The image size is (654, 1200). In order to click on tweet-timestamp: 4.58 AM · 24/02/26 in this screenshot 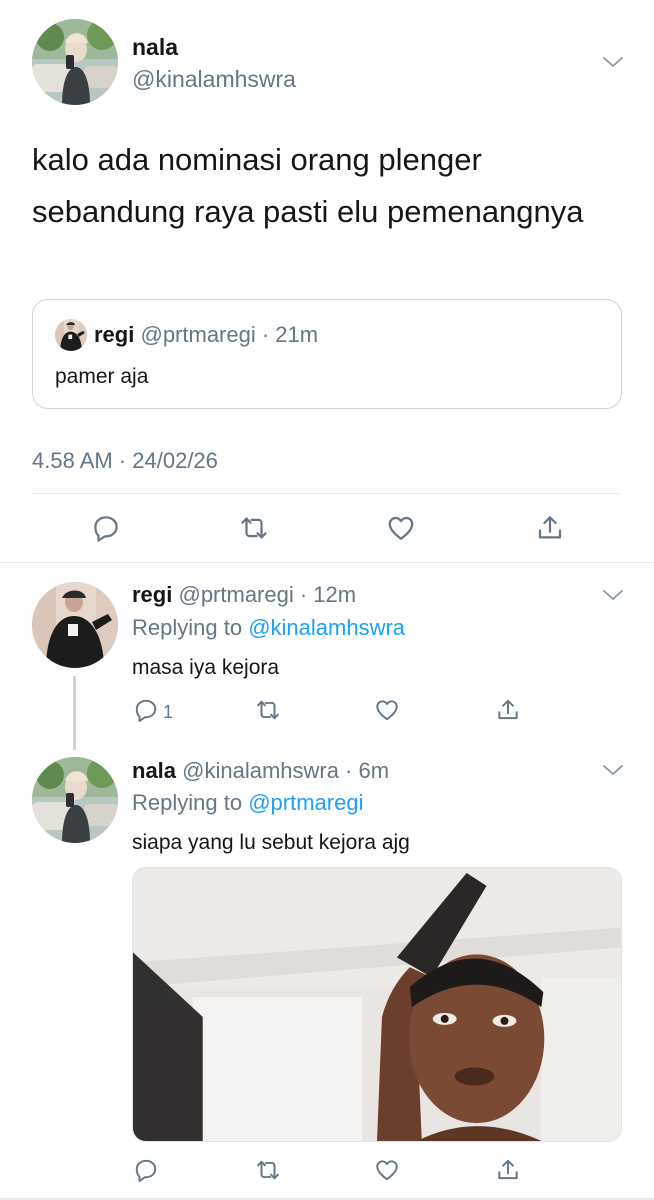, I will do `click(125, 461)`.